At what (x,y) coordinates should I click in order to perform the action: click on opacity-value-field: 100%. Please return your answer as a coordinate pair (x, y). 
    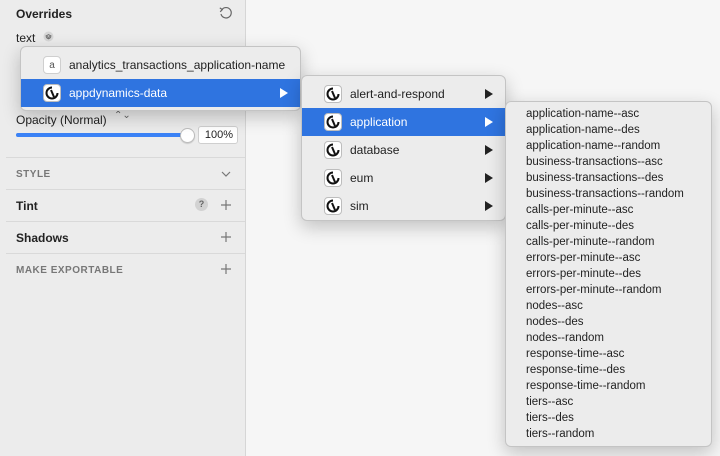
    Looking at the image, I should click on (218, 135).